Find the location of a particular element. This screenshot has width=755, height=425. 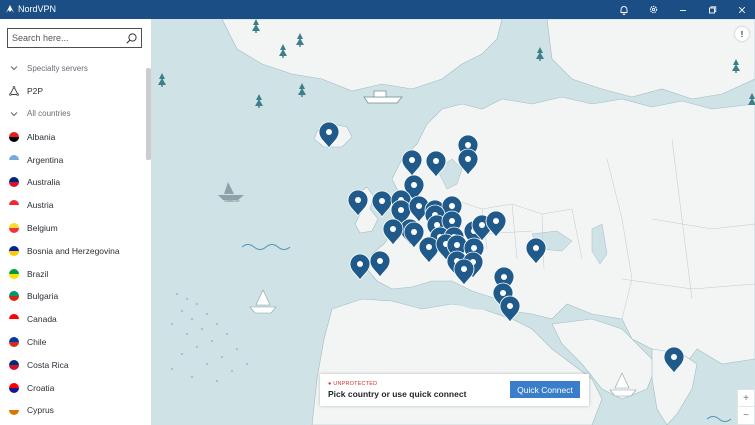

sidebar-item-country: Bulgaria is located at coordinates (73, 296).